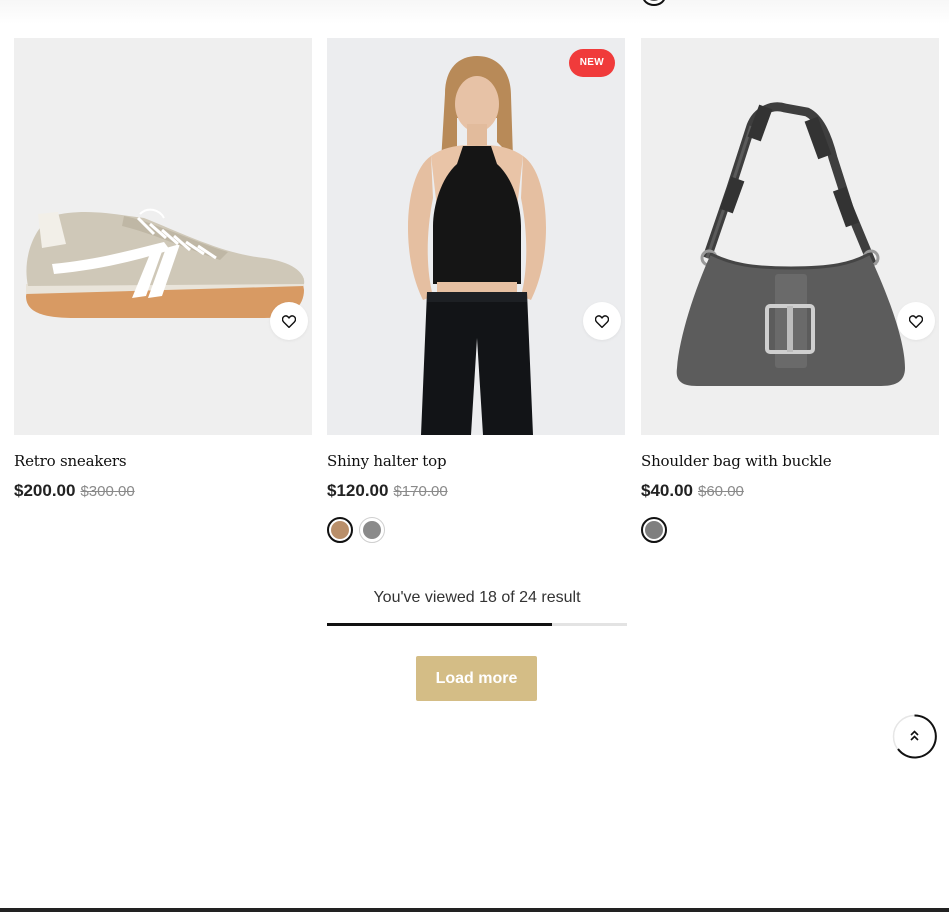 The height and width of the screenshot is (912, 949). Describe the element at coordinates (790, 463) in the screenshot. I see `product-title: Shoulder bag with buckle` at that location.